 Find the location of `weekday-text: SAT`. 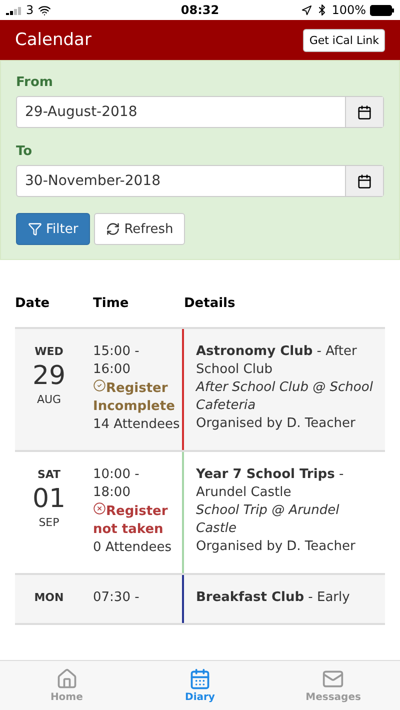

weekday-text: SAT is located at coordinates (49, 475).